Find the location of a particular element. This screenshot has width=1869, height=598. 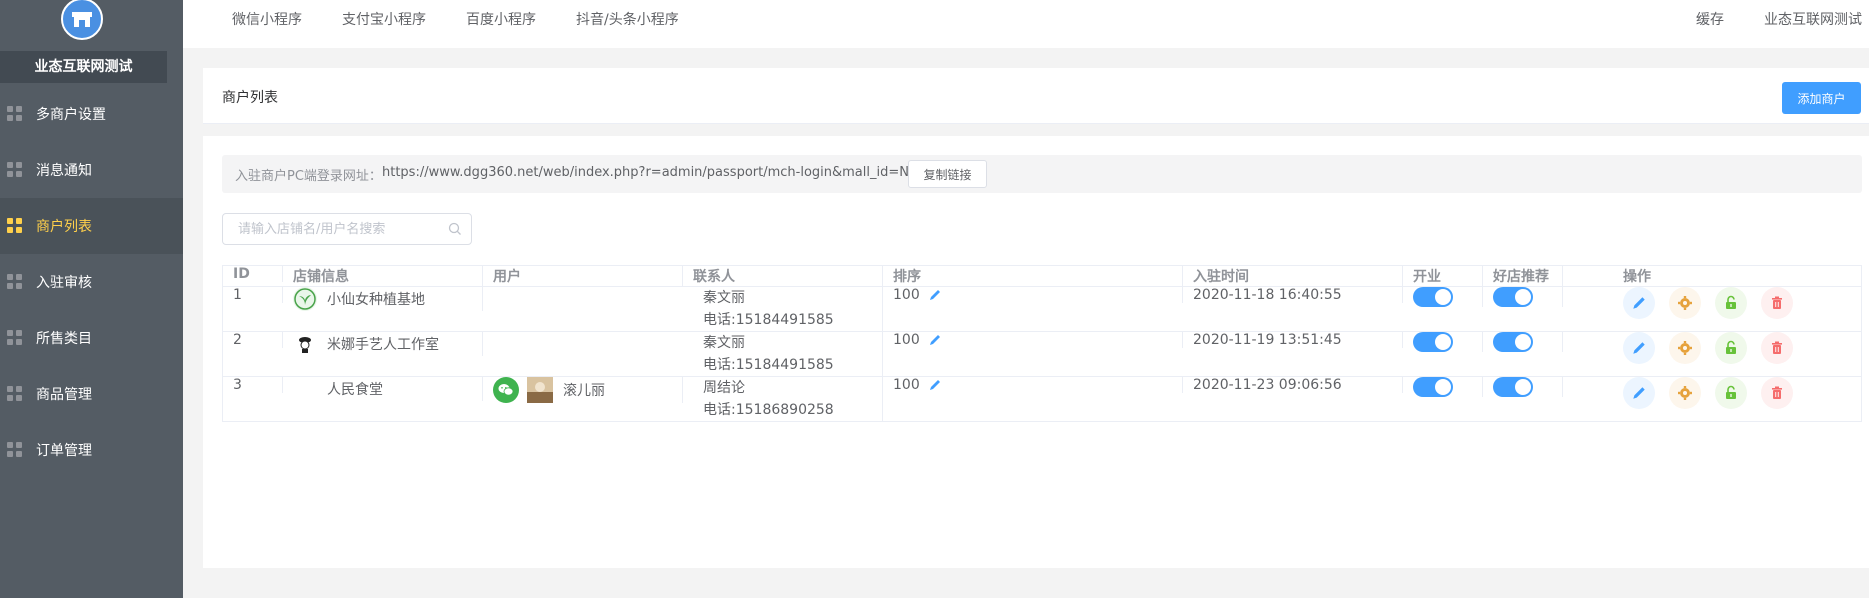

add-merchant-button: 添加商户 is located at coordinates (1821, 98).